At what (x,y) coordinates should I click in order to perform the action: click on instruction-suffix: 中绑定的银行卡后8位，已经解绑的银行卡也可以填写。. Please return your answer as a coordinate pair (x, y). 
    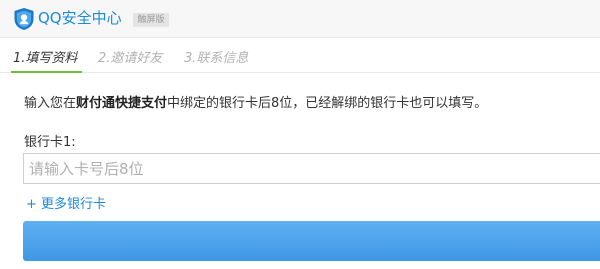
    Looking at the image, I should click on (327, 103).